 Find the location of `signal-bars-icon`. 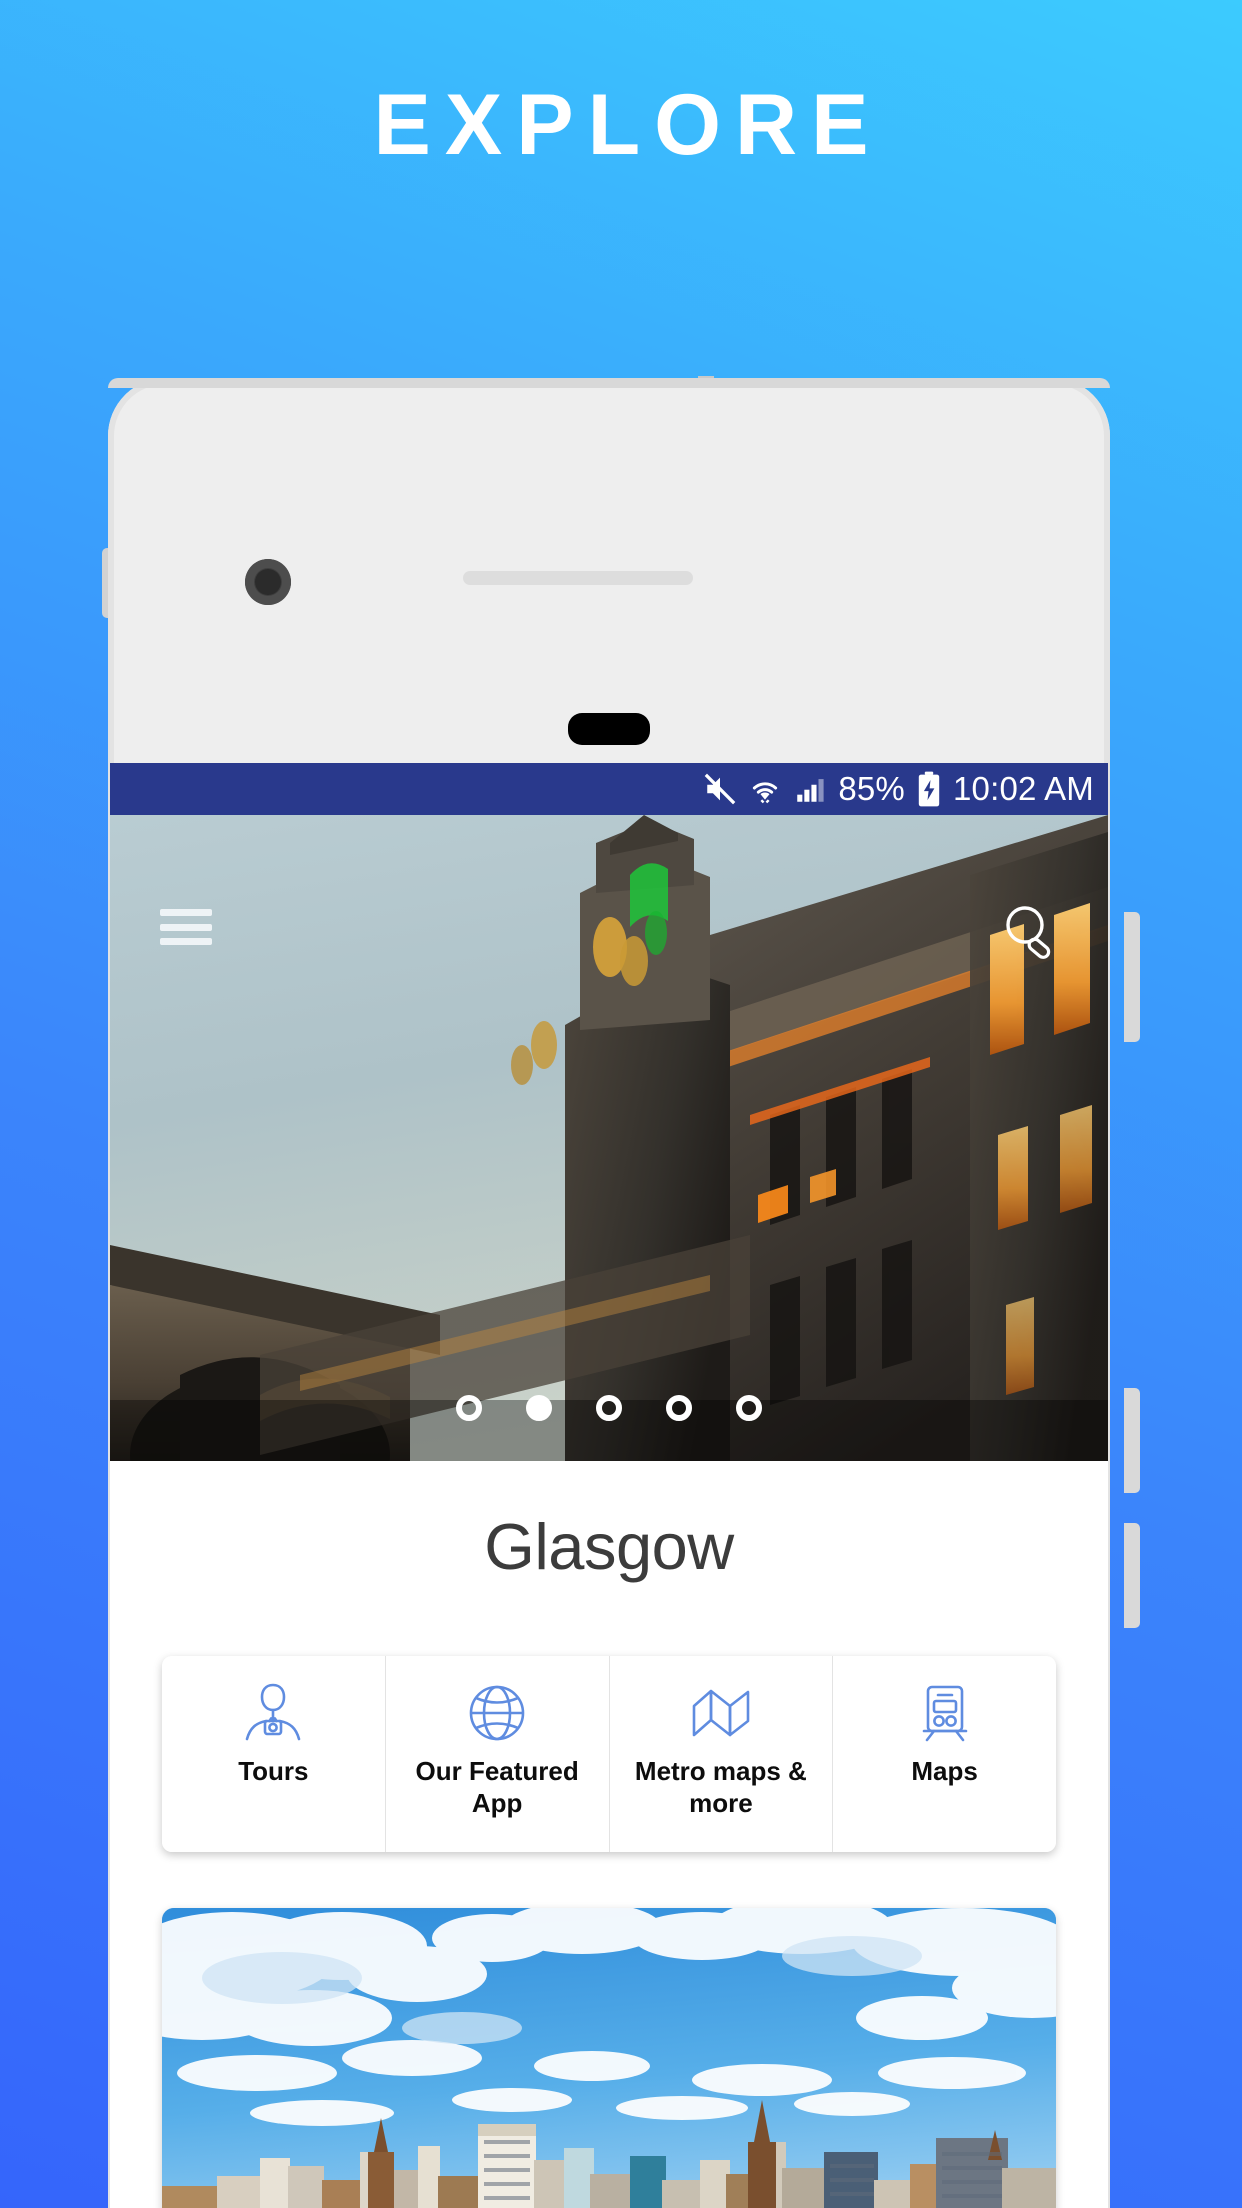

signal-bars-icon is located at coordinates (810, 789).